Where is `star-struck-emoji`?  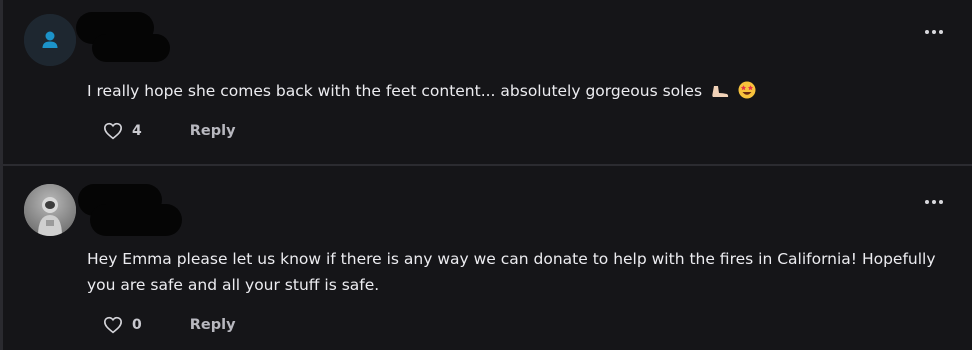 star-struck-emoji is located at coordinates (747, 94).